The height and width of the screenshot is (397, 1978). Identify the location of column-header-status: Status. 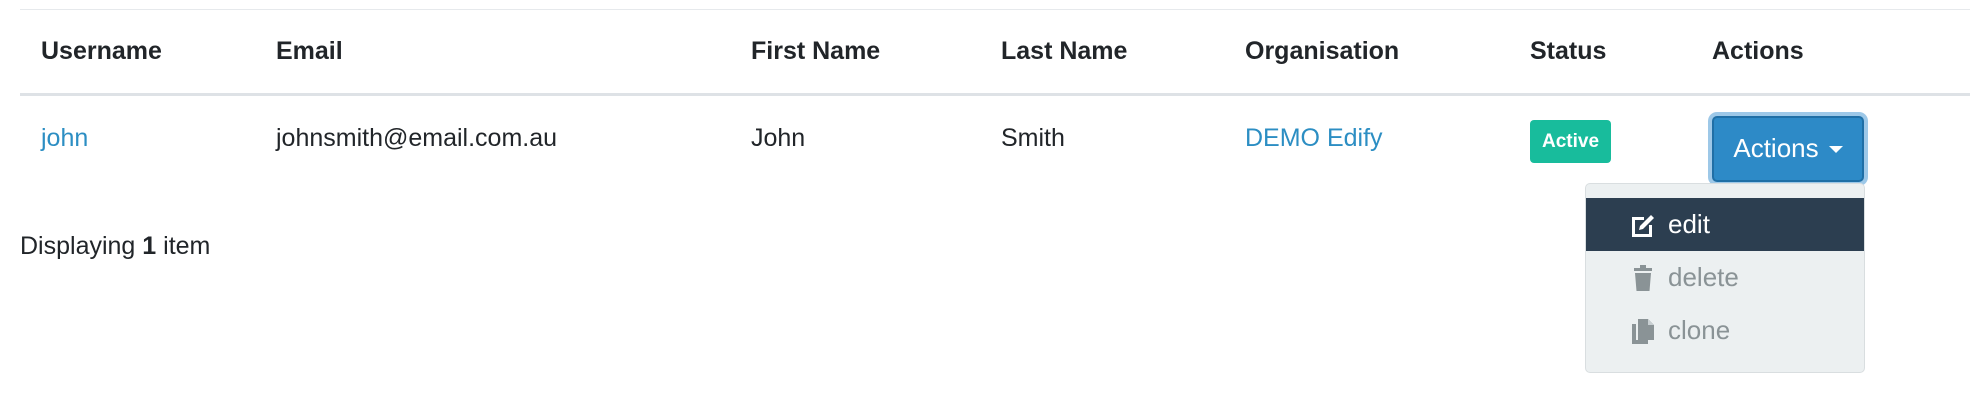
(1600, 53).